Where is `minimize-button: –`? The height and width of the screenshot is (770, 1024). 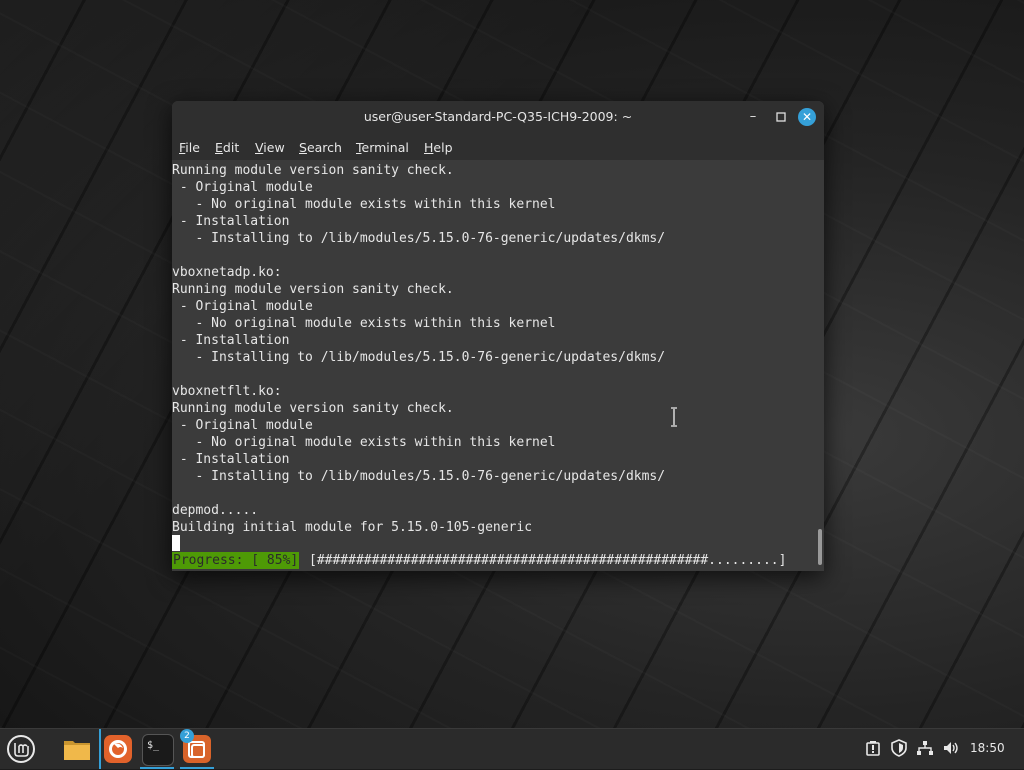 minimize-button: – is located at coordinates (753, 117).